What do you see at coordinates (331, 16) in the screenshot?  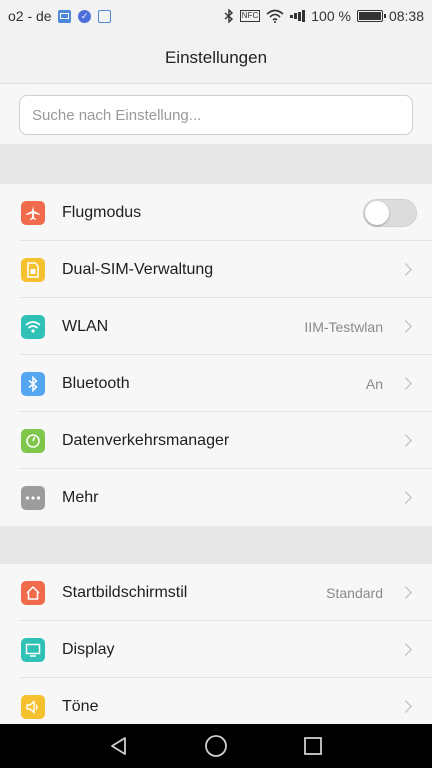 I see `battery-percent: 100 %` at bounding box center [331, 16].